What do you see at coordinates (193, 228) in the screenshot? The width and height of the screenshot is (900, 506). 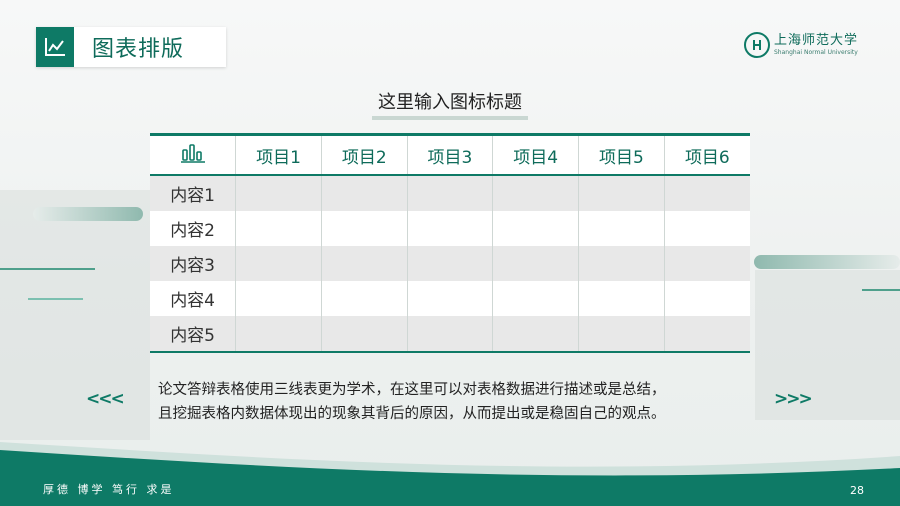 I see `row-label: 内容2` at bounding box center [193, 228].